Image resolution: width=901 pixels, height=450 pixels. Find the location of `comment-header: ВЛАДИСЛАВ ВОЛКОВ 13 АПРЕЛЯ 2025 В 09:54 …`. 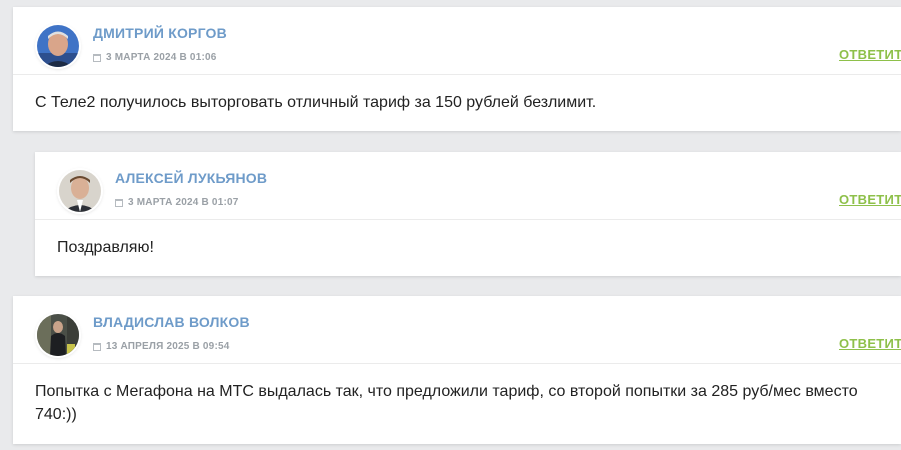

comment-header: ВЛАДИСЛАВ ВОЛКОВ 13 АПРЕЛЯ 2025 В 09:54 … is located at coordinates (457, 330).